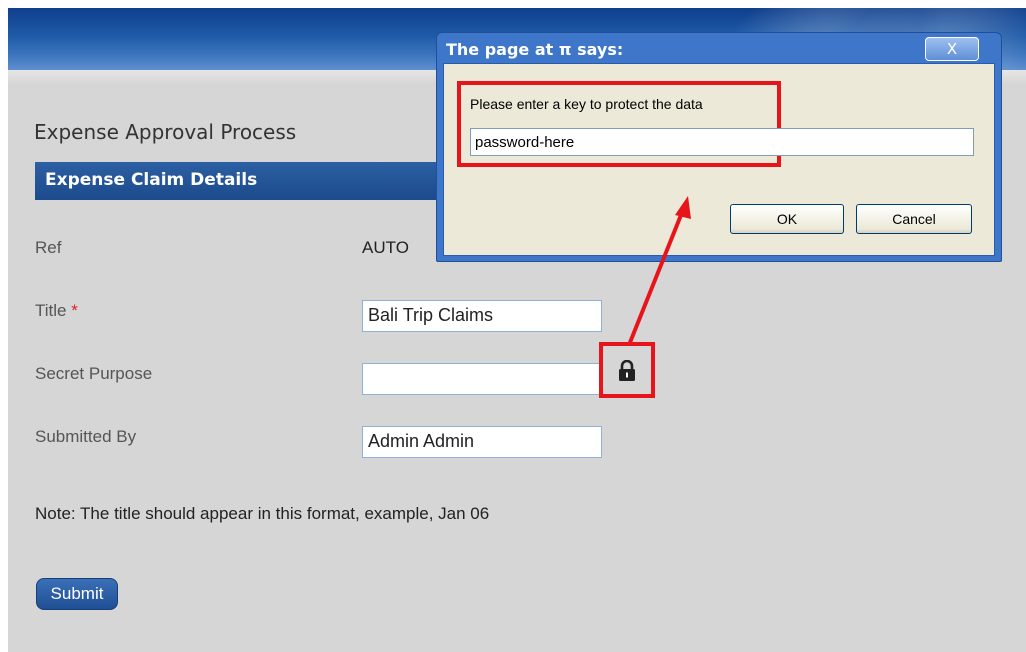 The height and width of the screenshot is (652, 1026). Describe the element at coordinates (48, 247) in the screenshot. I see `ref-label: Ref` at that location.